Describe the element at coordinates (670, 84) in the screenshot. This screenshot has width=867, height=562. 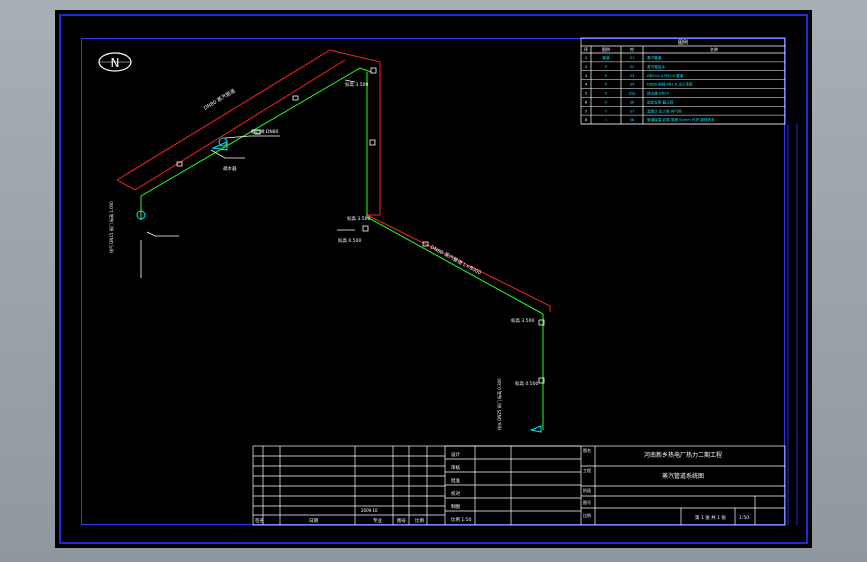
I see `legend-cell: DN80 闸阀 PN1.6 法兰连接` at that location.